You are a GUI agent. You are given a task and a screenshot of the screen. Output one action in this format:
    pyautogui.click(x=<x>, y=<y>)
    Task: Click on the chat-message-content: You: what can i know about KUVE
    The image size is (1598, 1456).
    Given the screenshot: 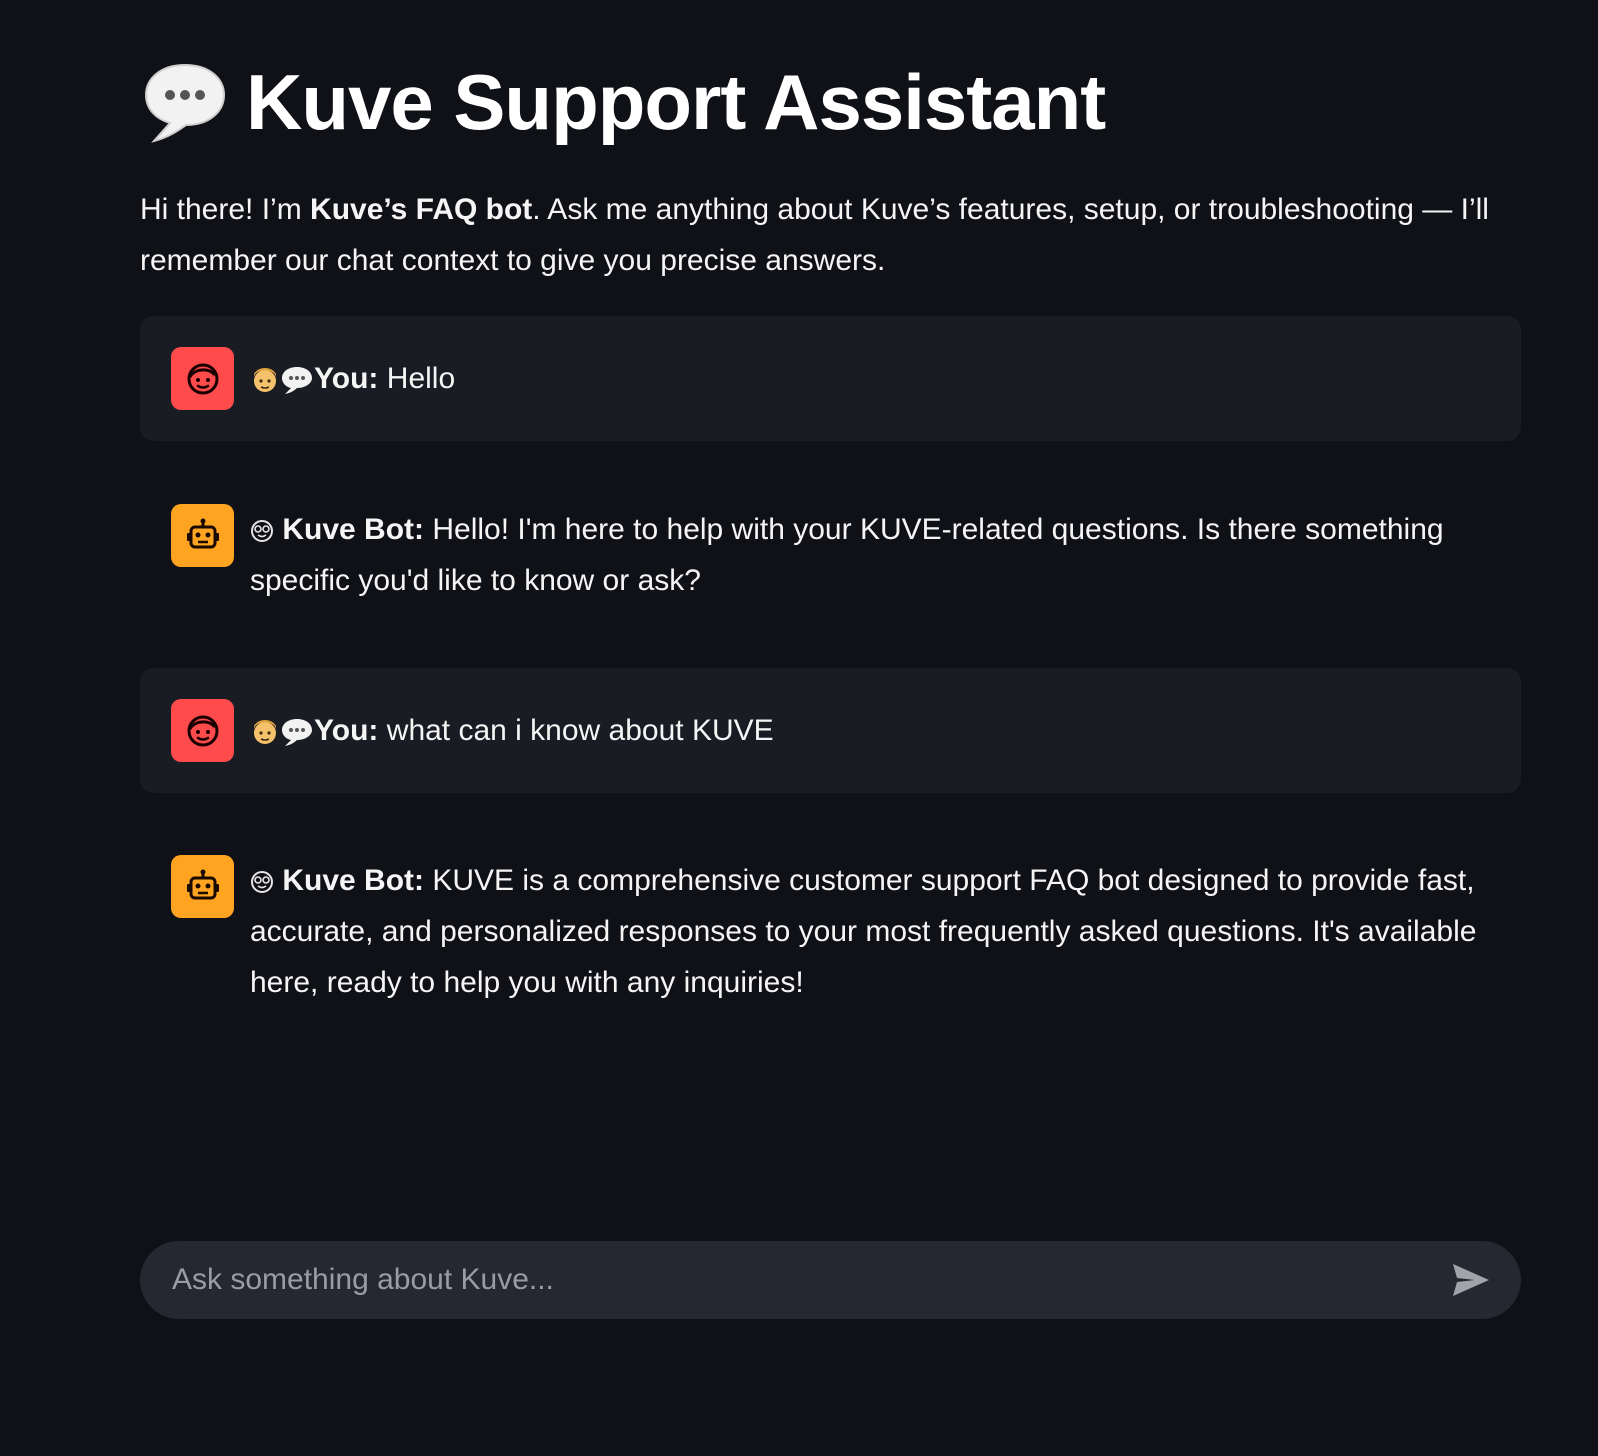 What is the action you would take?
    pyautogui.click(x=512, y=727)
    